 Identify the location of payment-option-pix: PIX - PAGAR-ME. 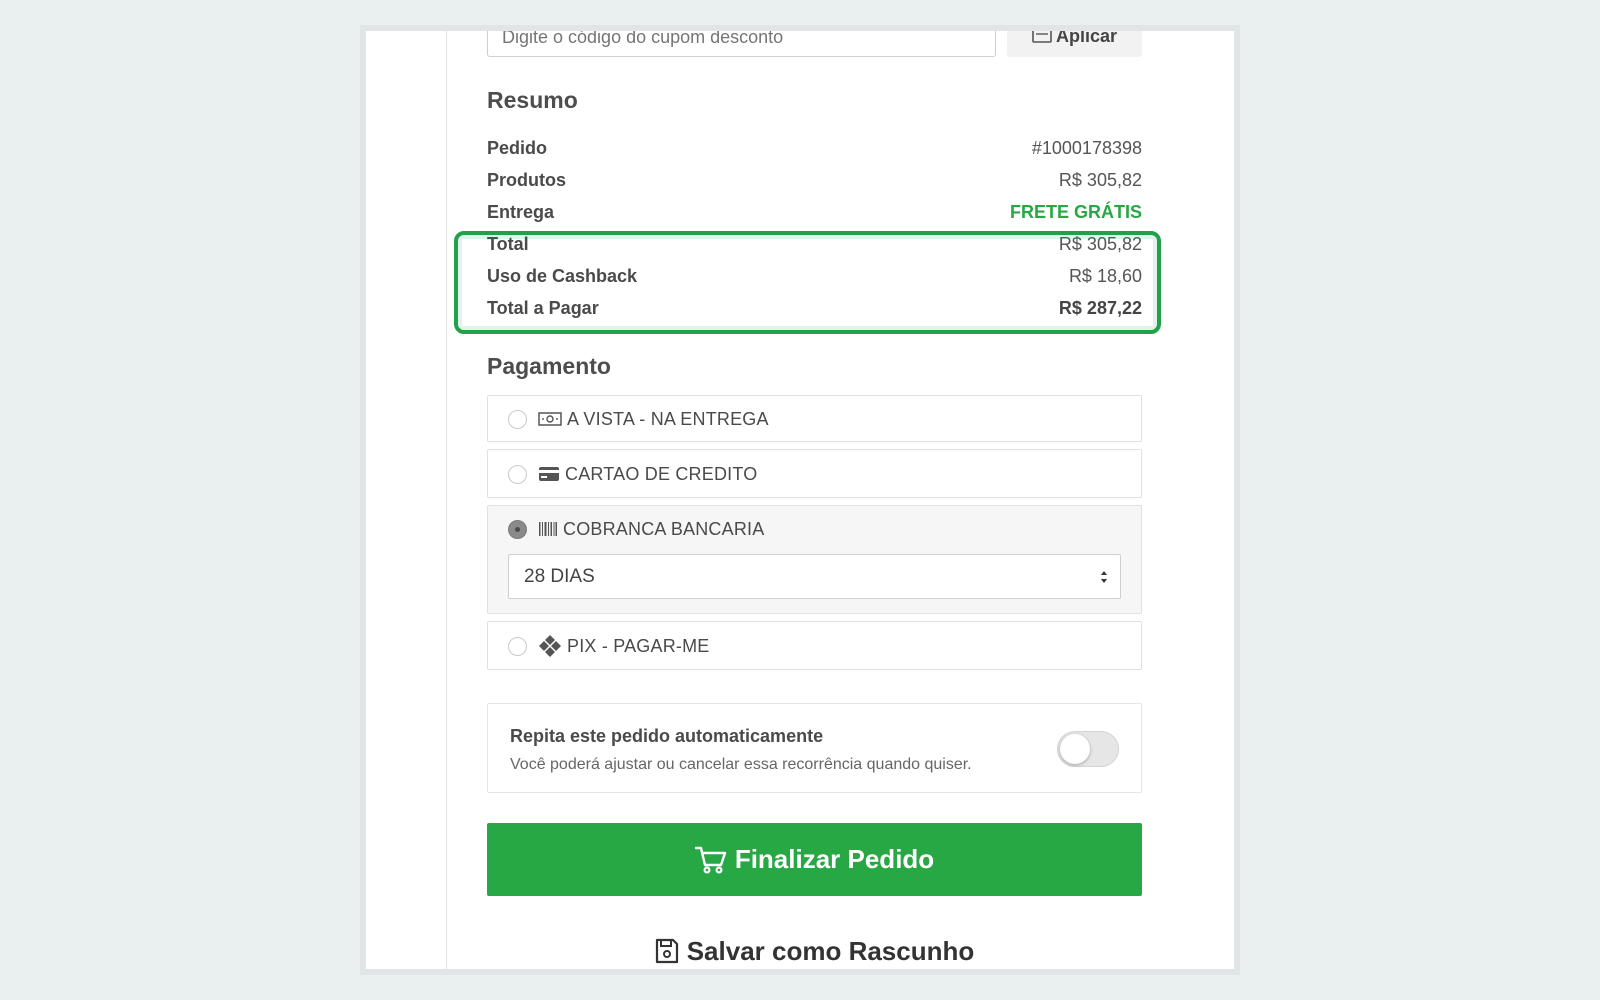
(814, 645).